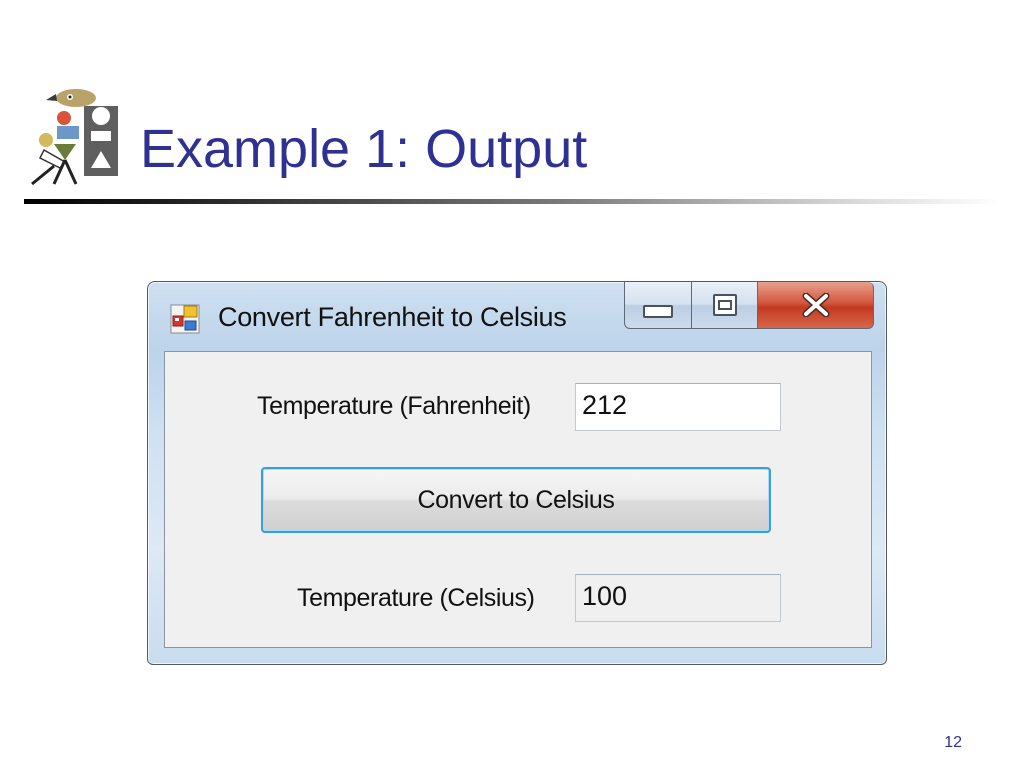  I want to click on maximize-icon, so click(724, 305).